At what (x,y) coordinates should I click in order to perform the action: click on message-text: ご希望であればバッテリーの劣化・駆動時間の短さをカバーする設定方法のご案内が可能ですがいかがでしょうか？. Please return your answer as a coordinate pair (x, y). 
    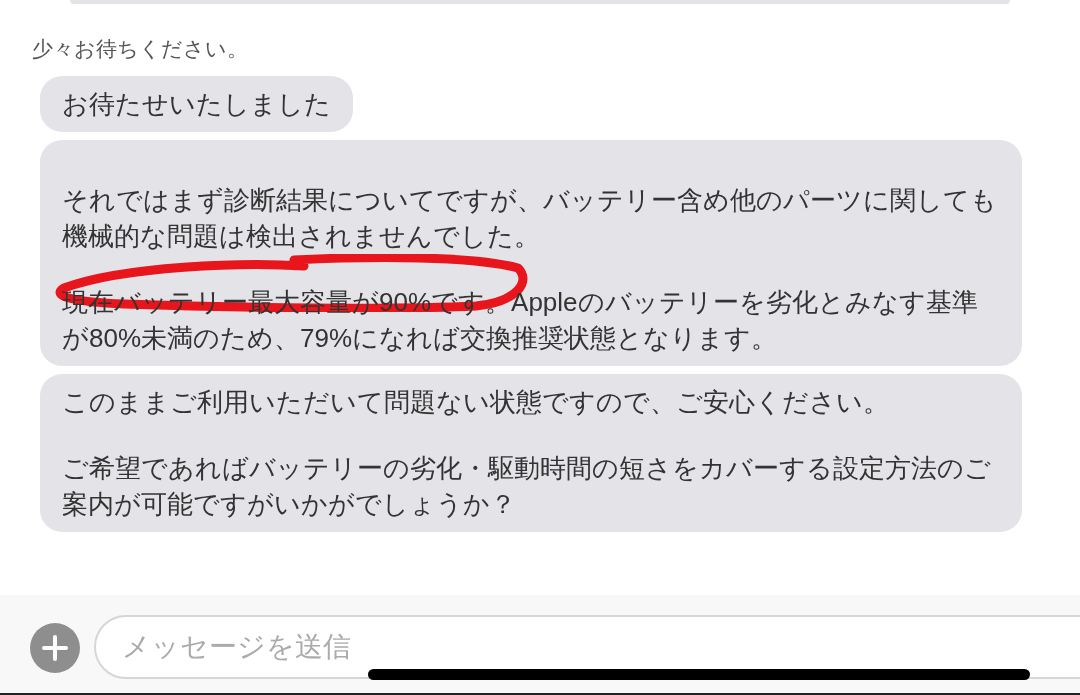
    Looking at the image, I should click on (527, 486).